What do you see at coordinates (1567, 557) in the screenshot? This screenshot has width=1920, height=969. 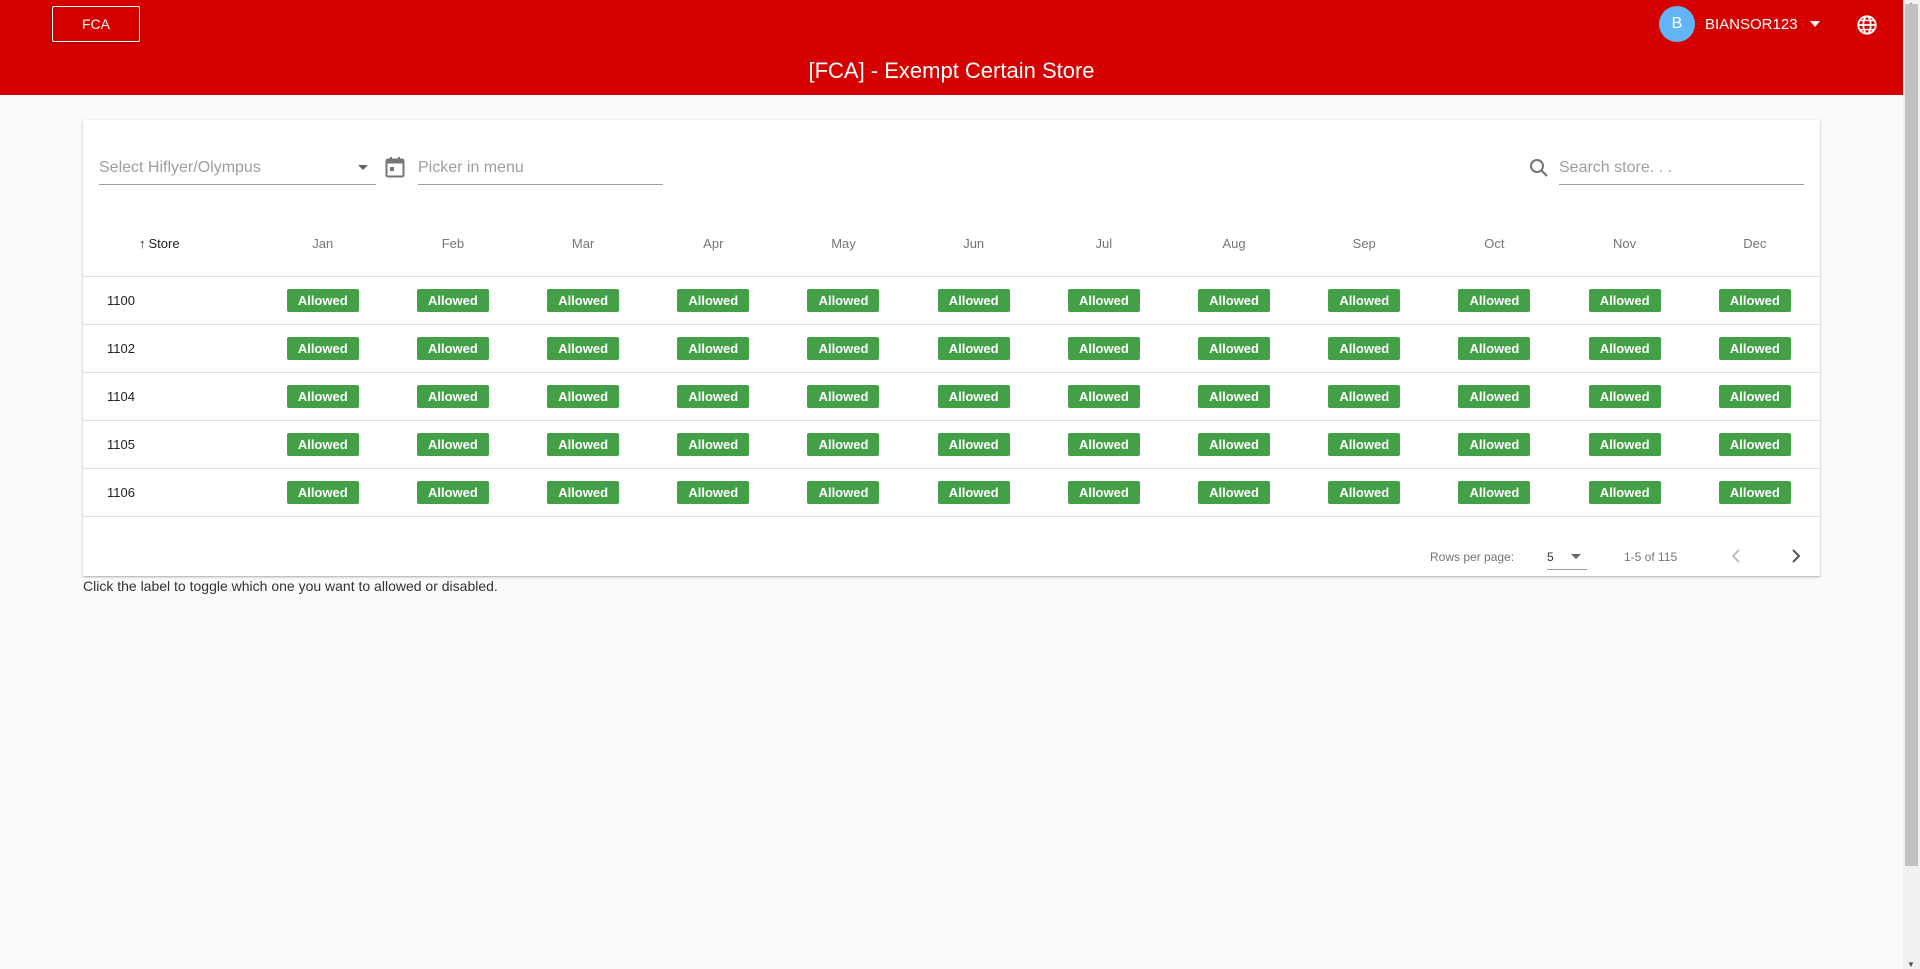 I see `rows-per-page-select: 5` at bounding box center [1567, 557].